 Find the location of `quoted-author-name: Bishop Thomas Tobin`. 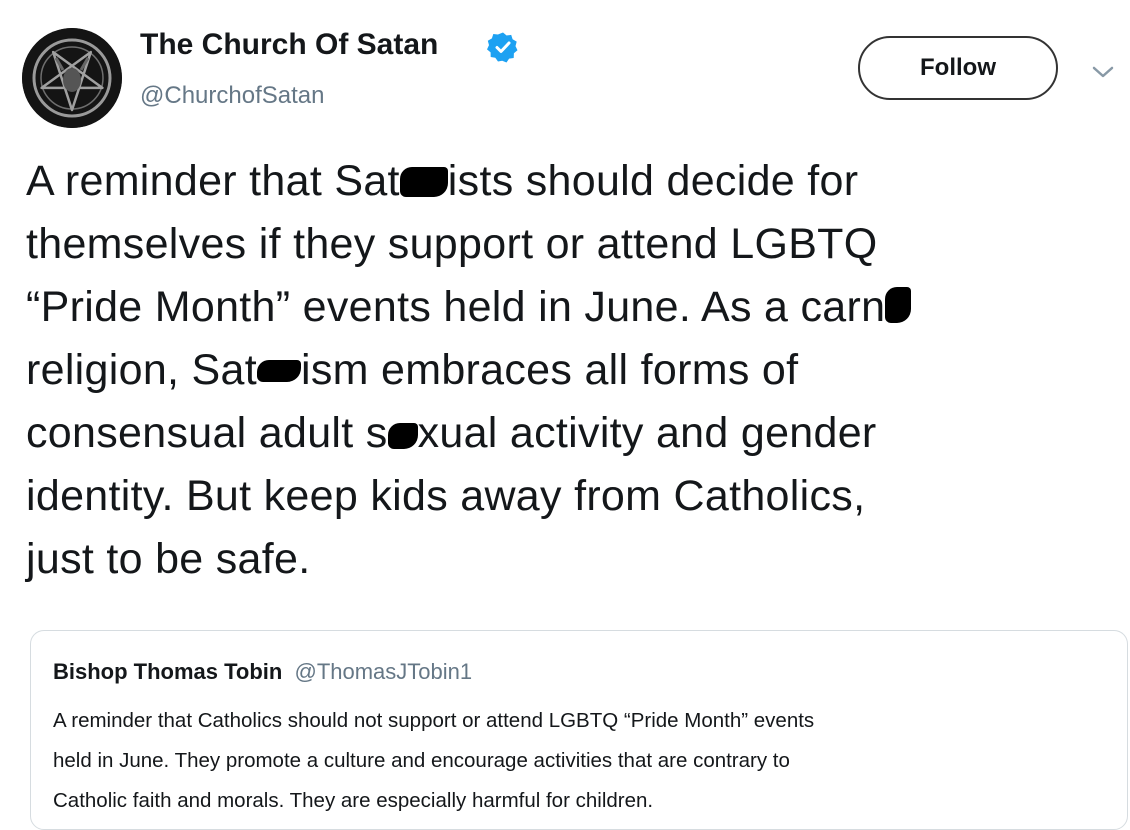

quoted-author-name: Bishop Thomas Tobin is located at coordinates (168, 671).